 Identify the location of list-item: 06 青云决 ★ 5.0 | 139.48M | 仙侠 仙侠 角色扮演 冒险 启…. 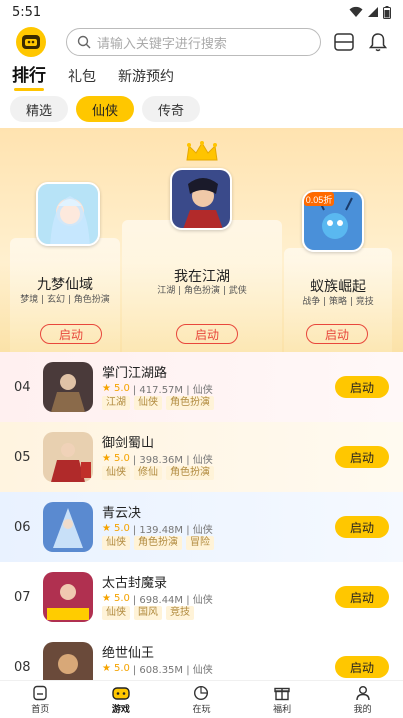
(201, 527).